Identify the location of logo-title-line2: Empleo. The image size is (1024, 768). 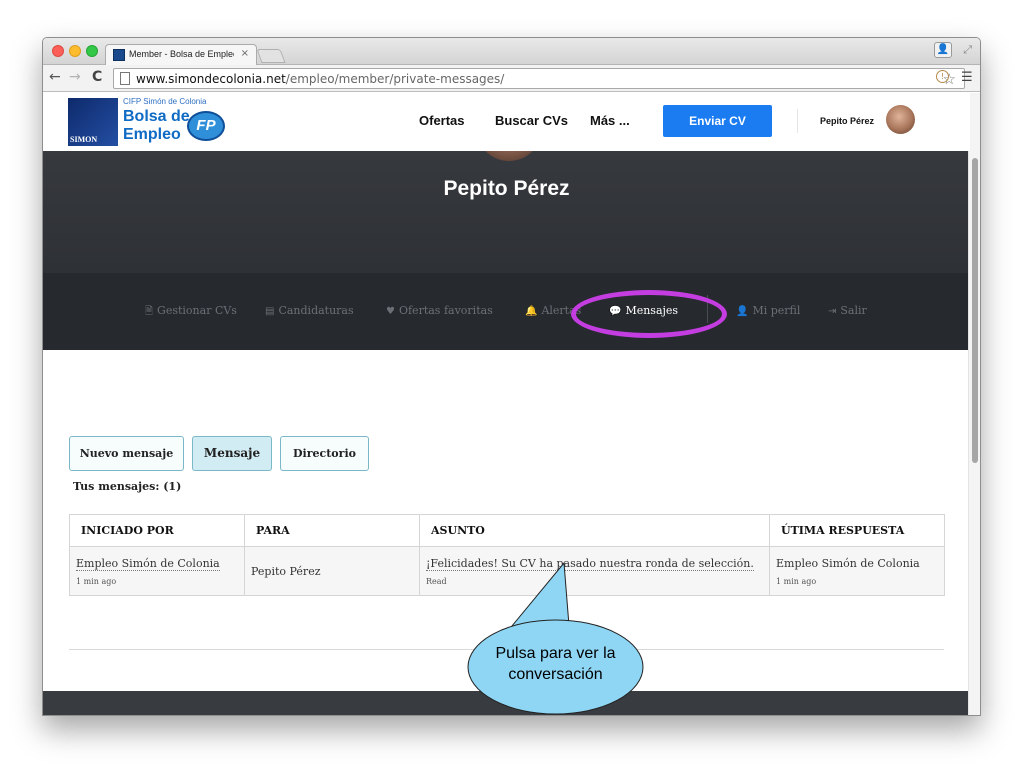
(152, 134).